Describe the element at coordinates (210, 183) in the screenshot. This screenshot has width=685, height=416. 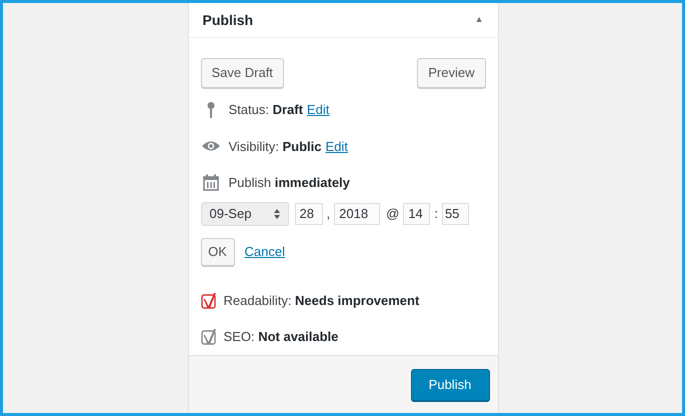
I see `calendar-icon` at that location.